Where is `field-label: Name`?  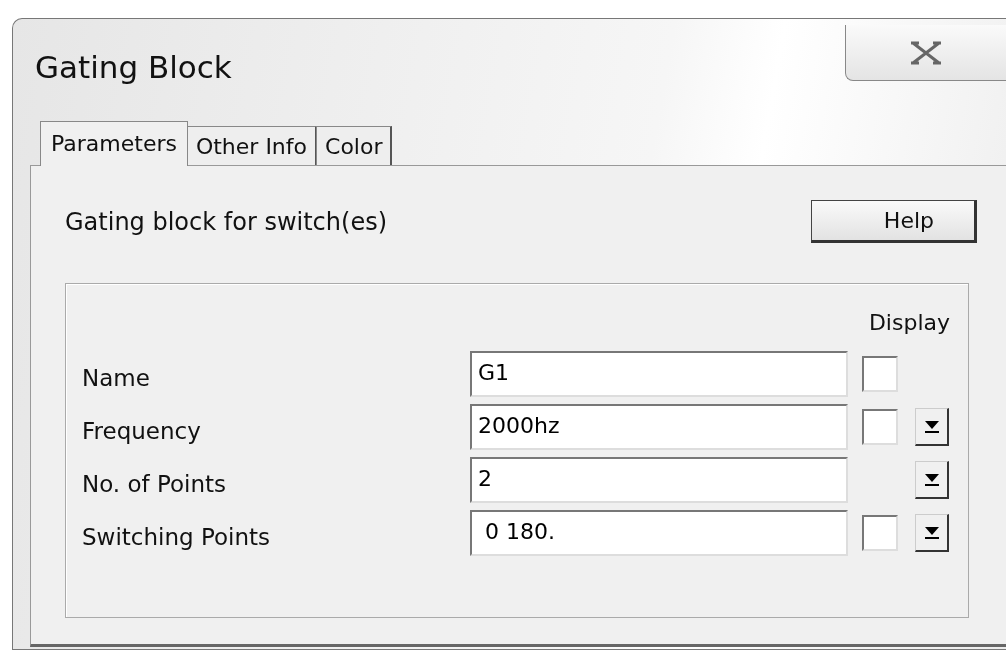 field-label: Name is located at coordinates (116, 377).